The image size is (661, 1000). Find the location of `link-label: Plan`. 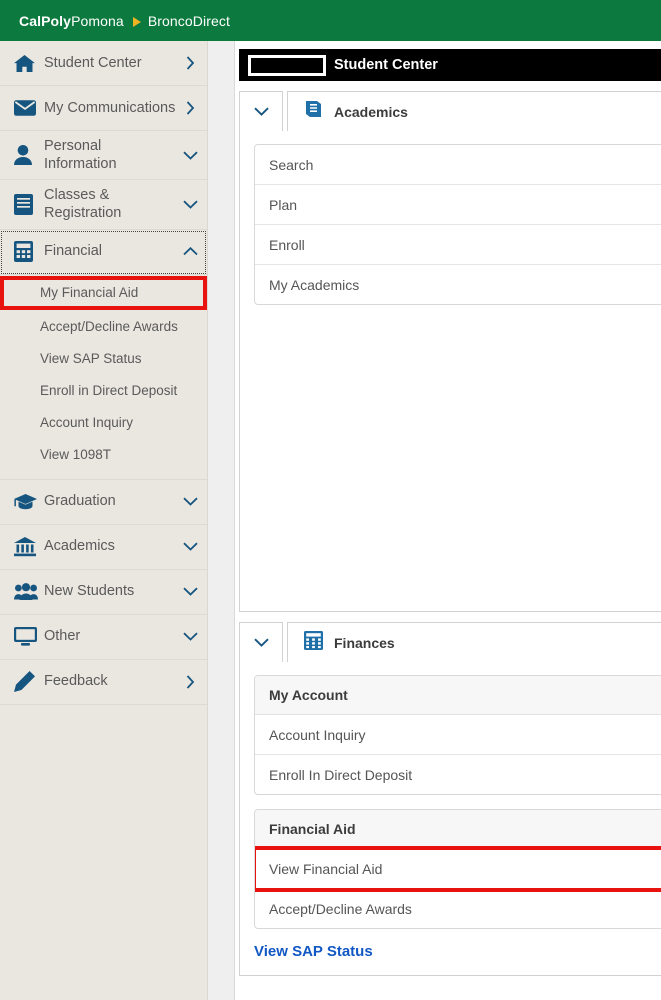

link-label: Plan is located at coordinates (283, 204).